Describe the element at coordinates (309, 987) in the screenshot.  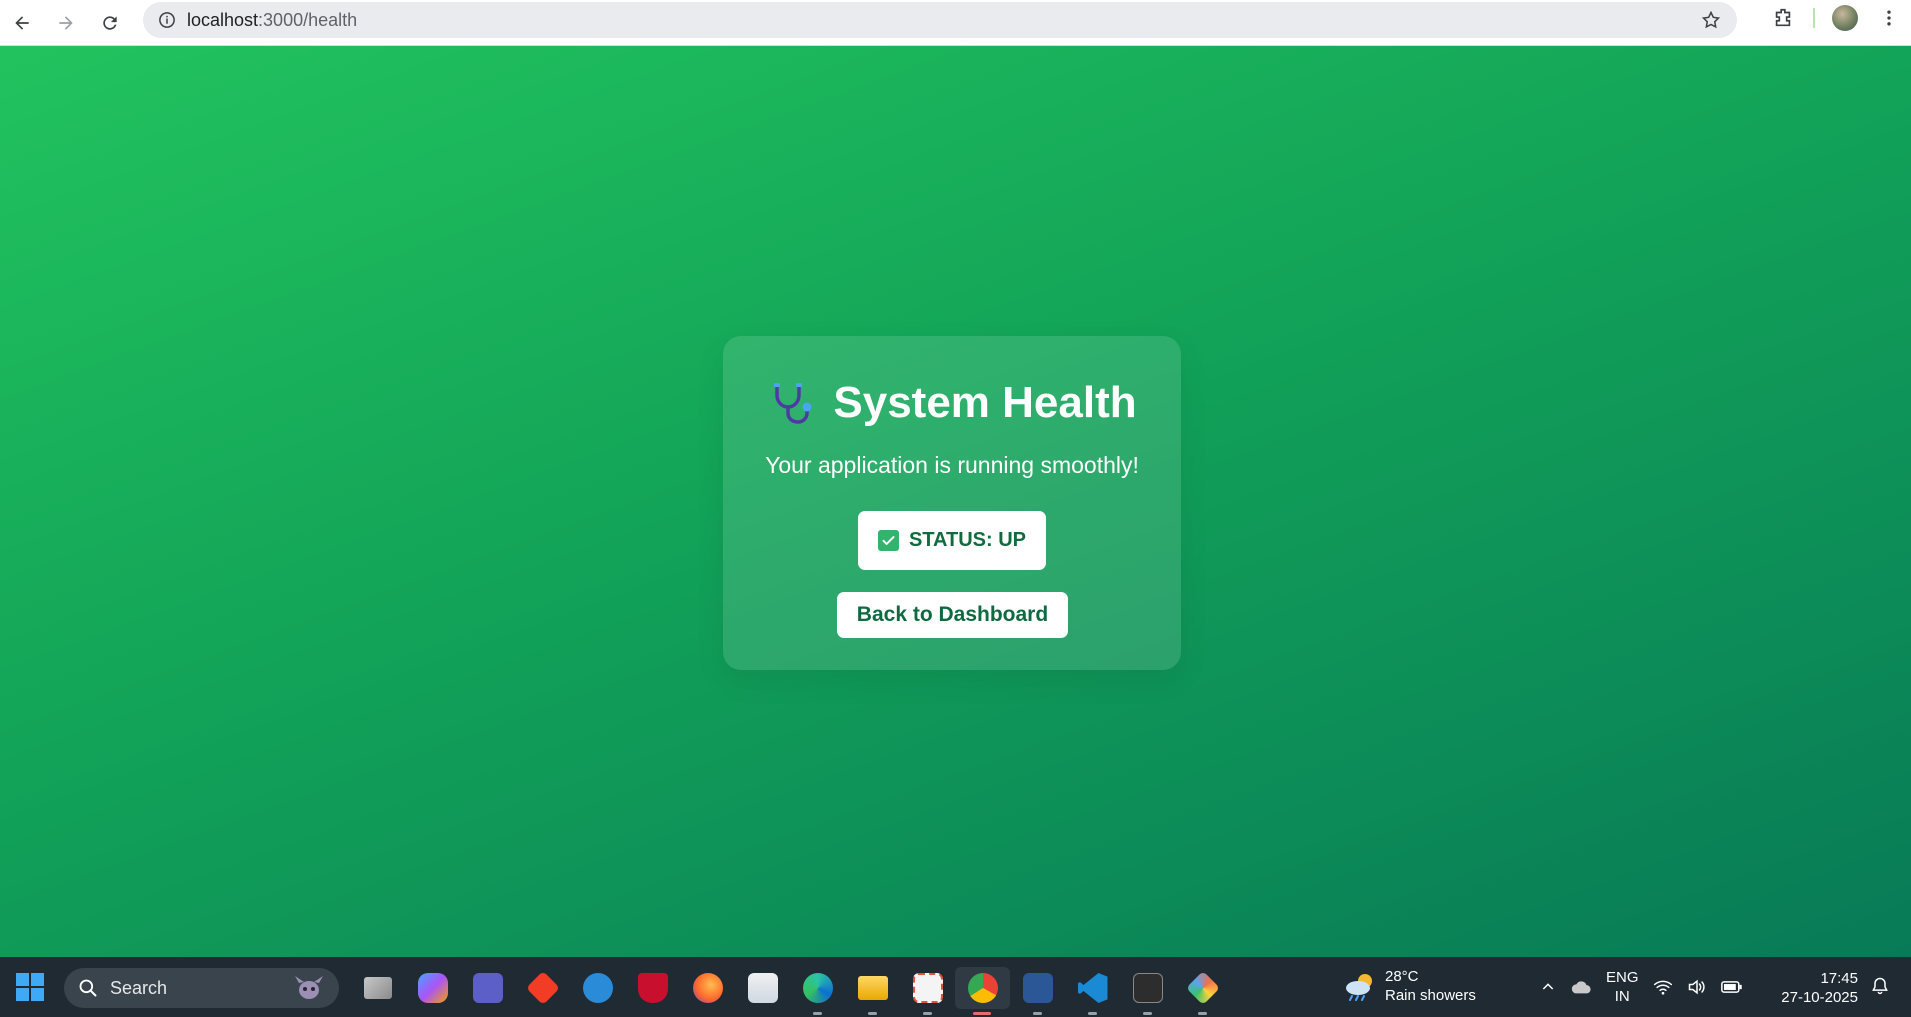
I see `search-highlight-icon` at that location.